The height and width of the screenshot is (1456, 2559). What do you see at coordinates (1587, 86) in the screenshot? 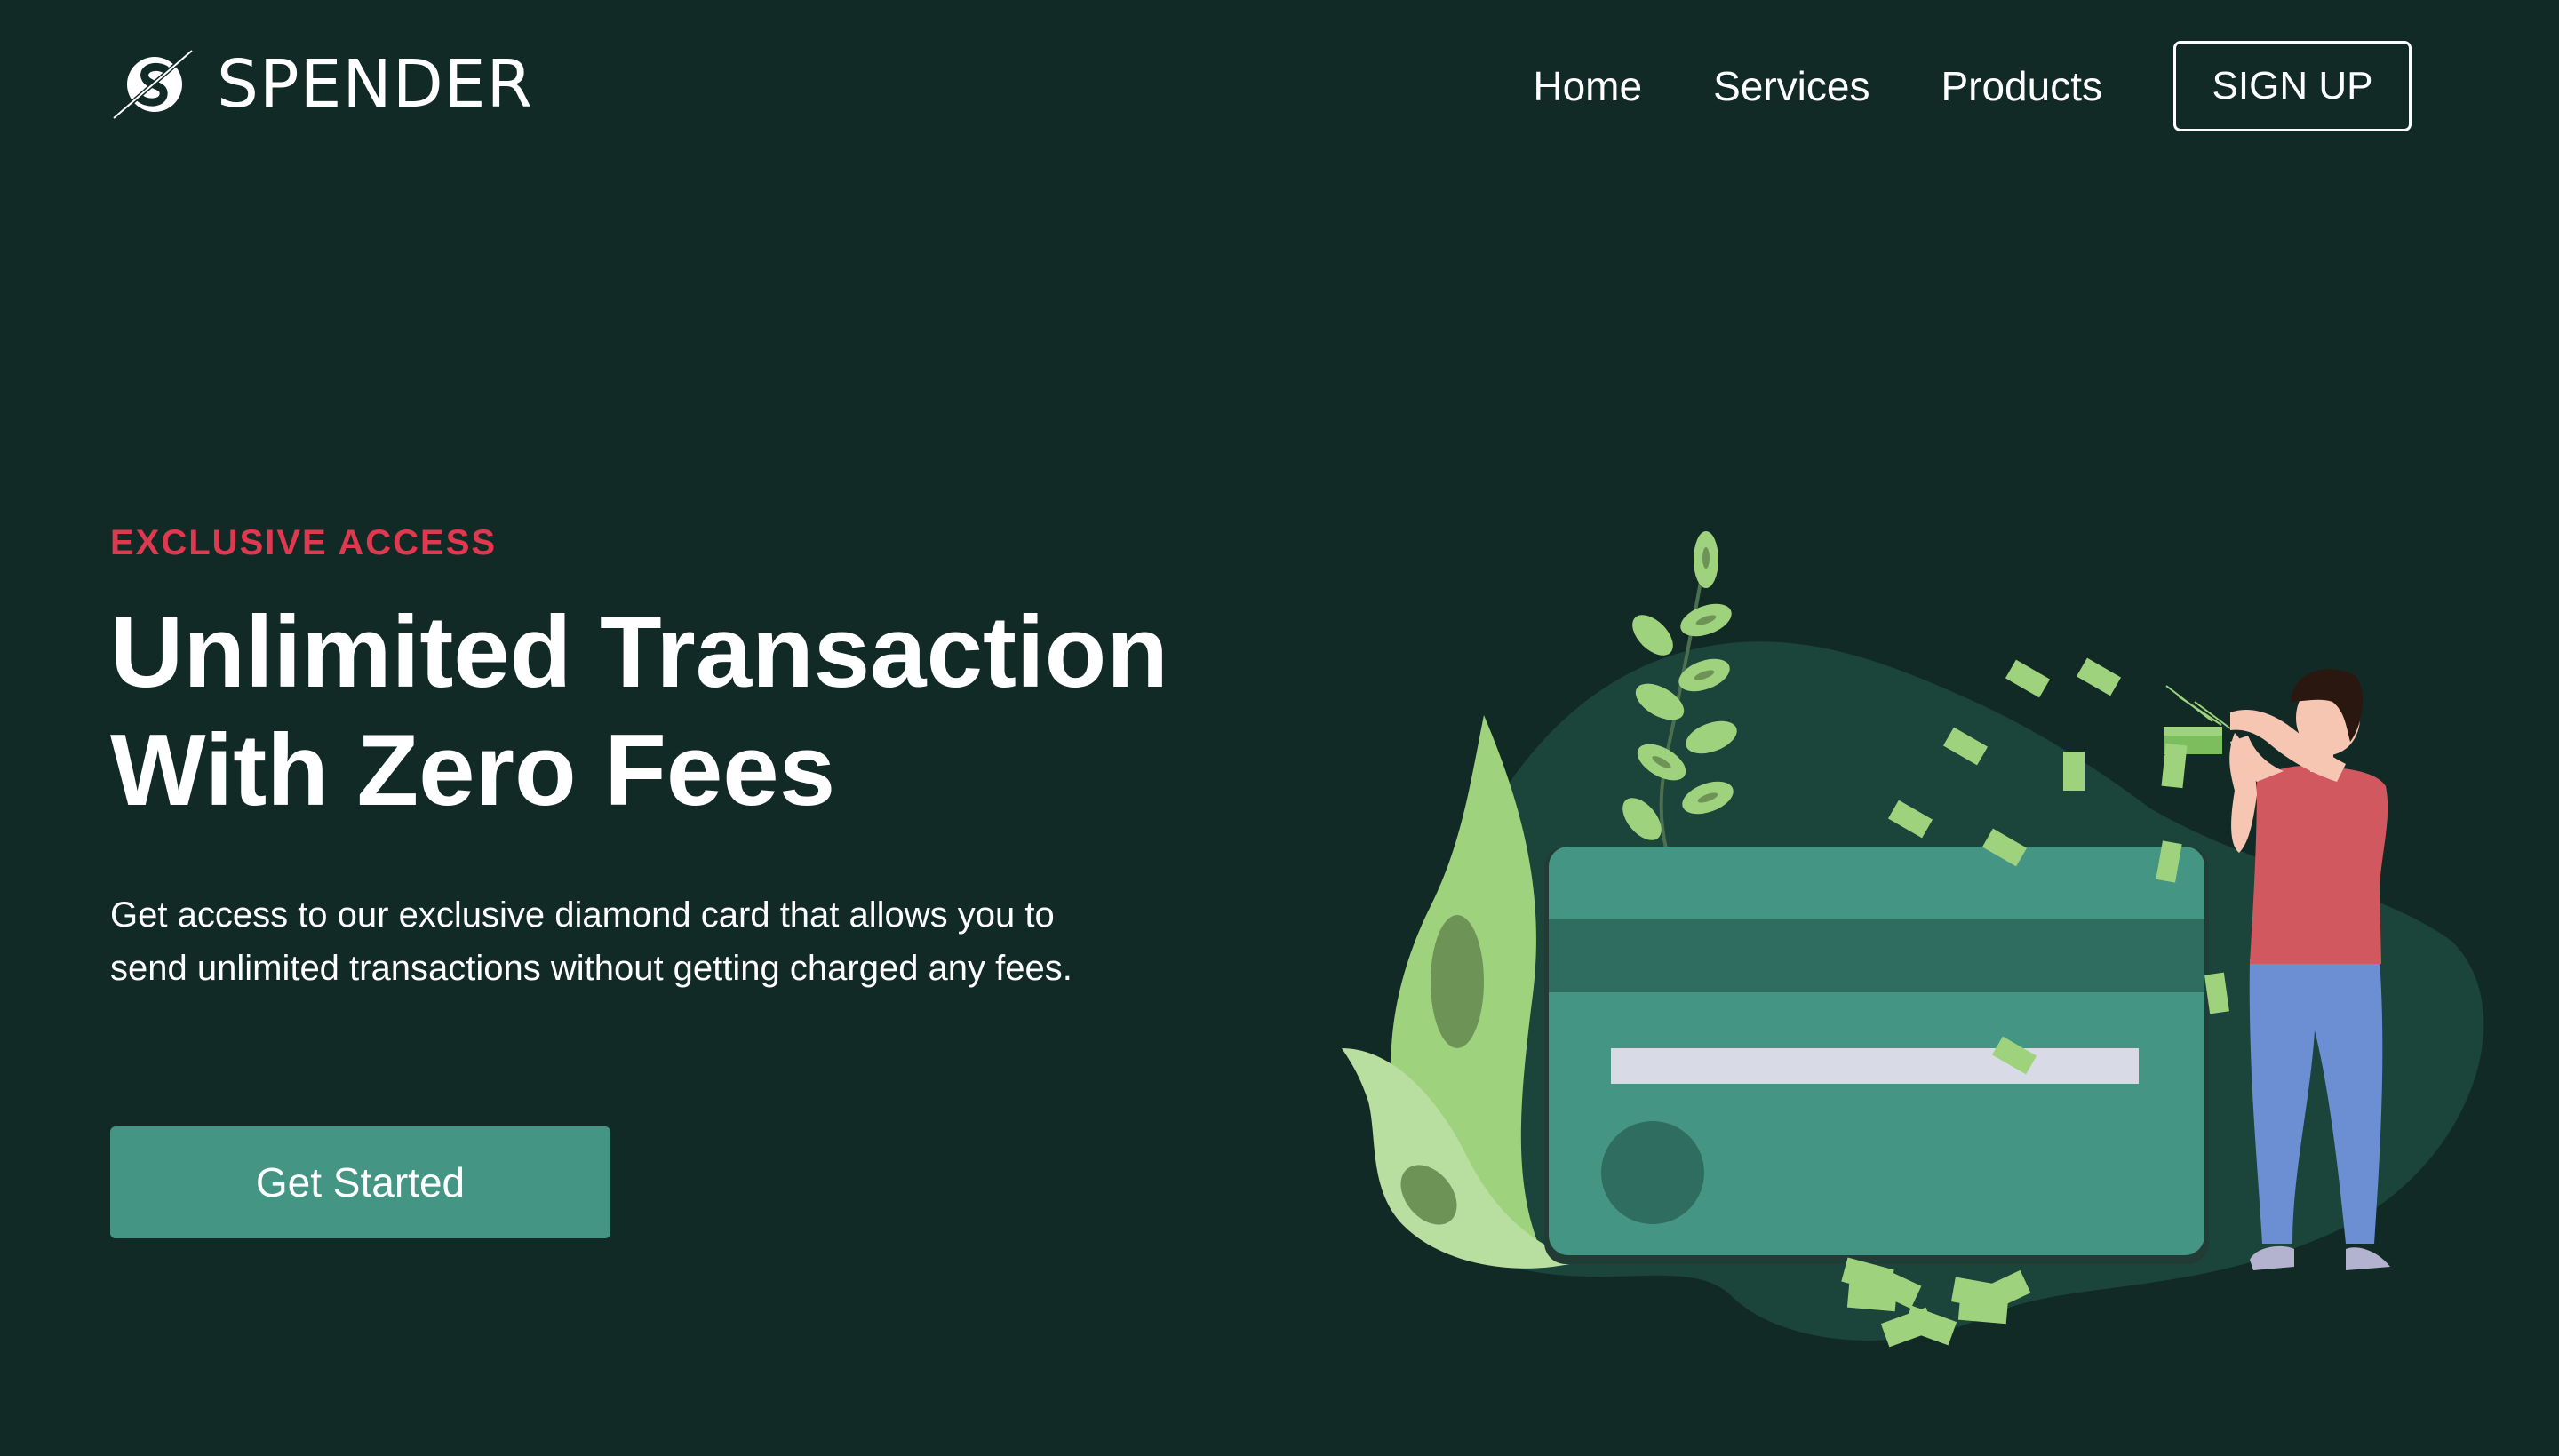
I see `nav-link-home: Home` at bounding box center [1587, 86].